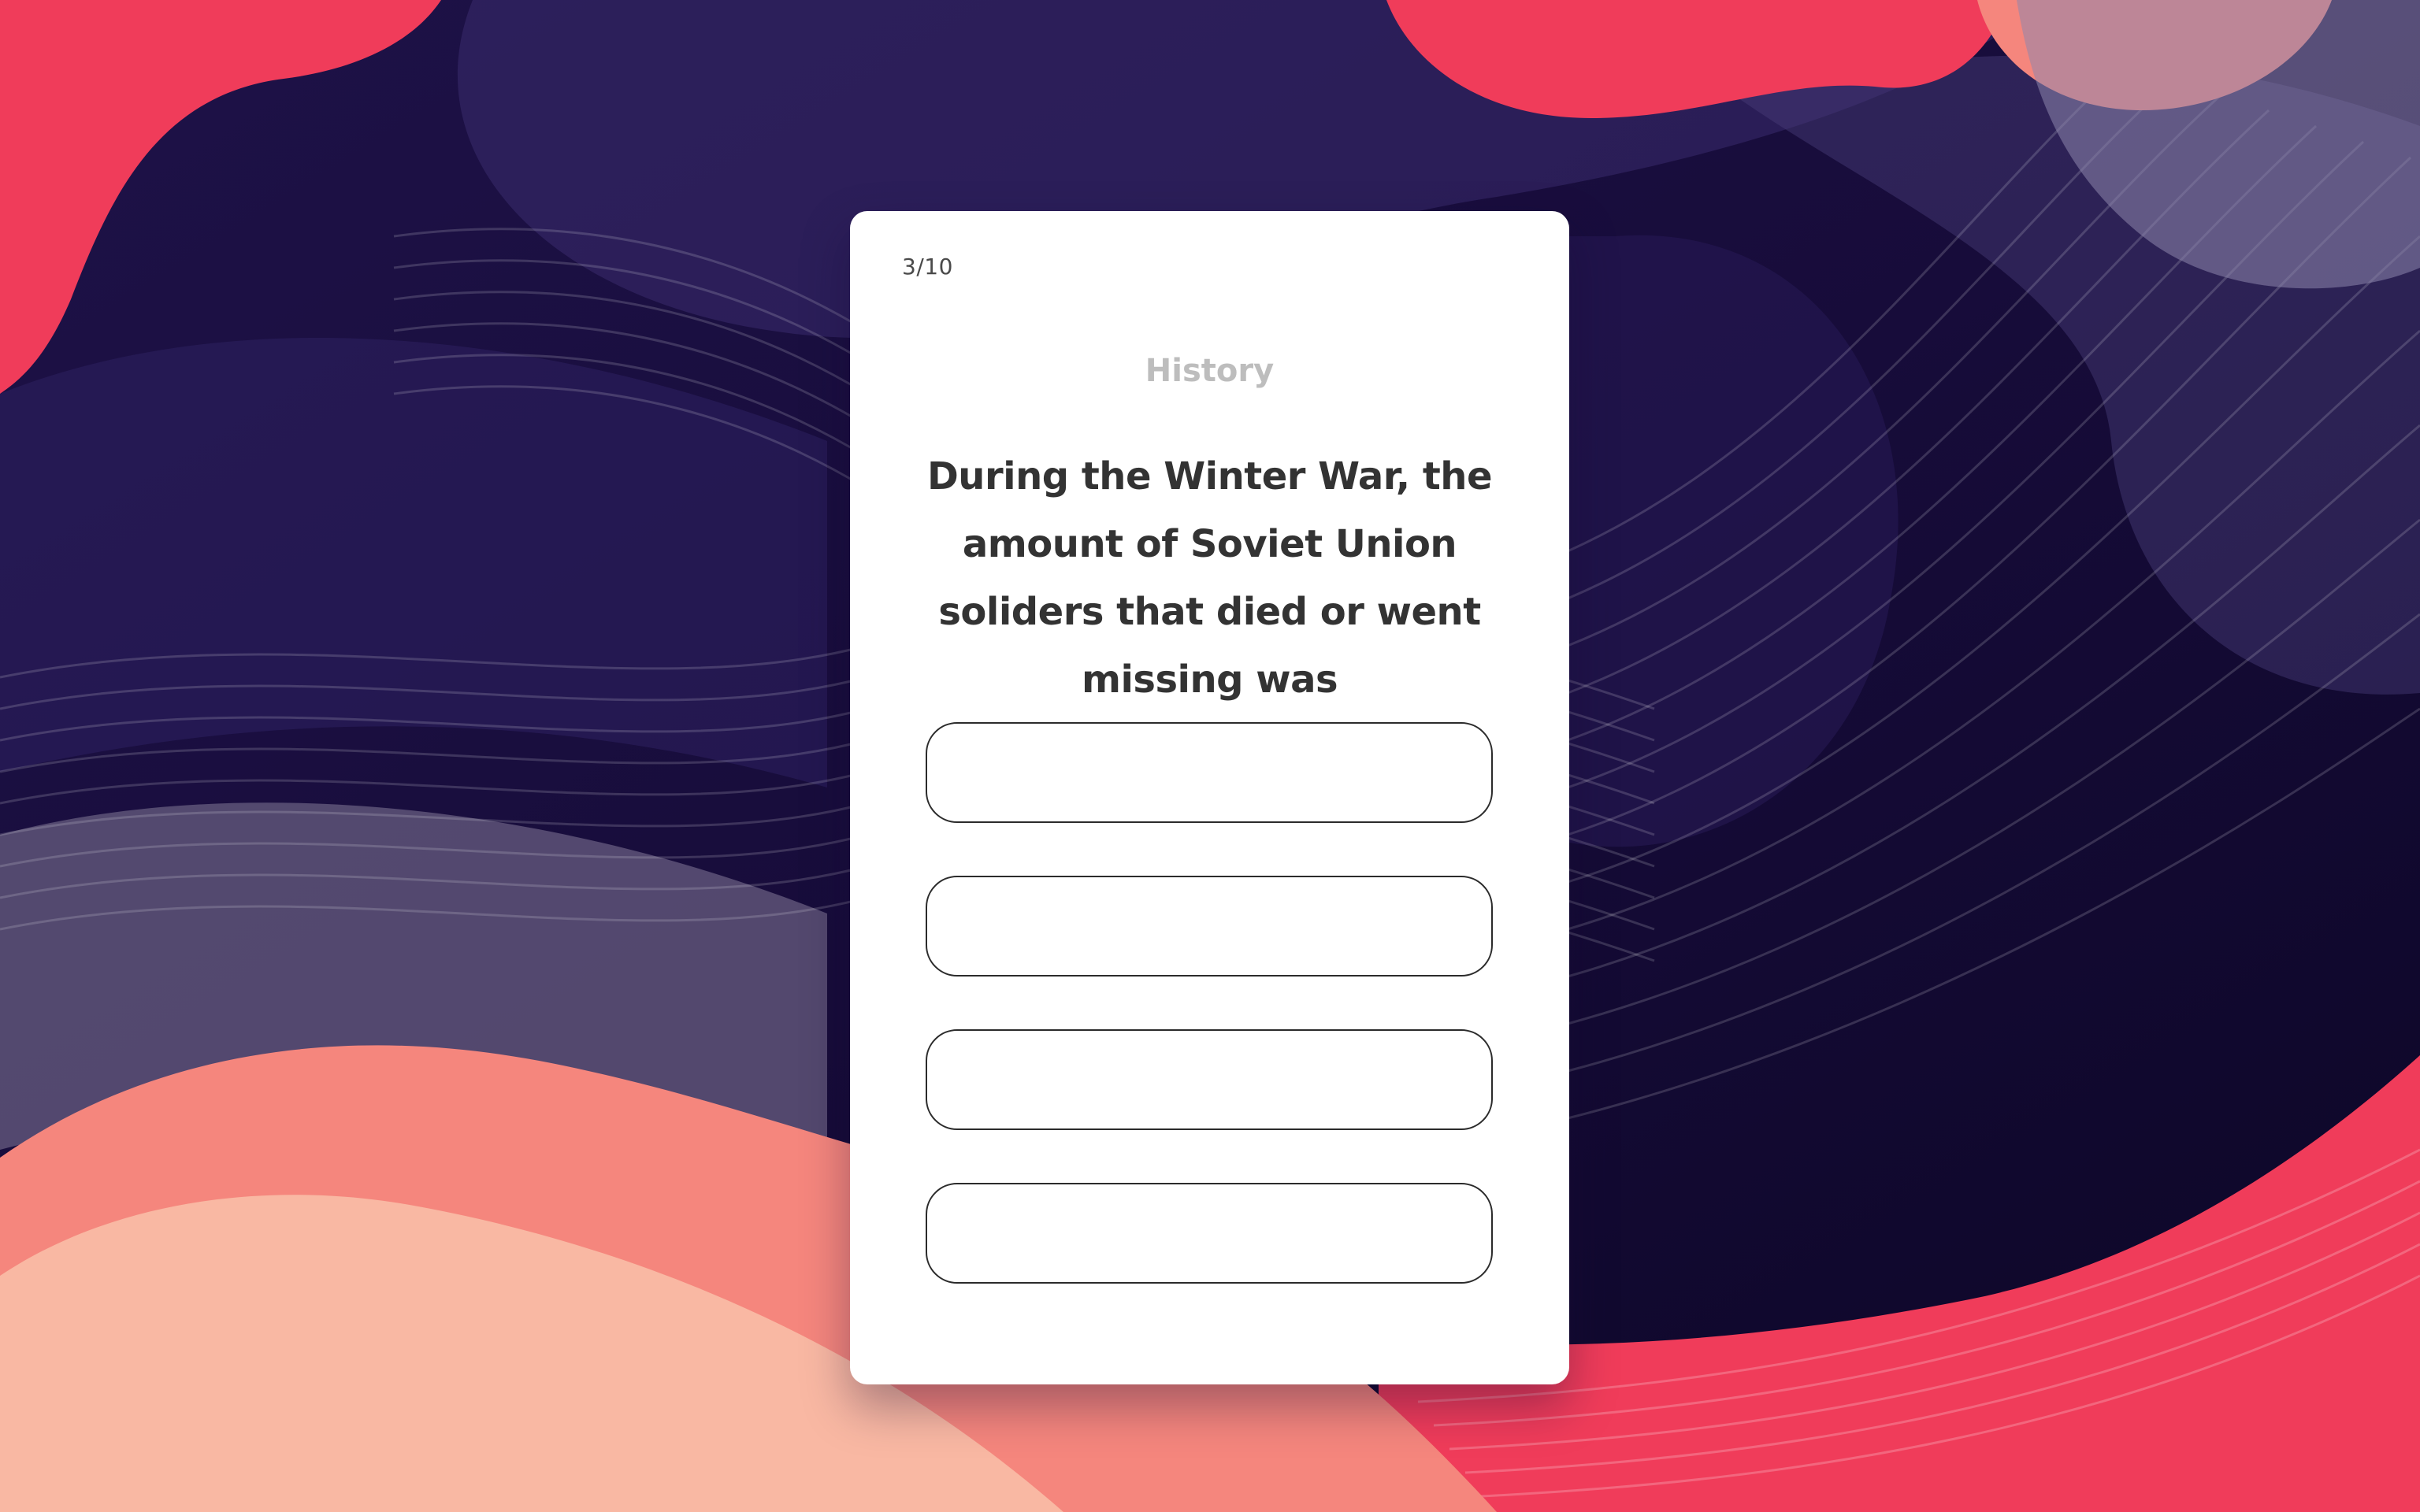  I want to click on question-progress: 3/10, so click(928, 267).